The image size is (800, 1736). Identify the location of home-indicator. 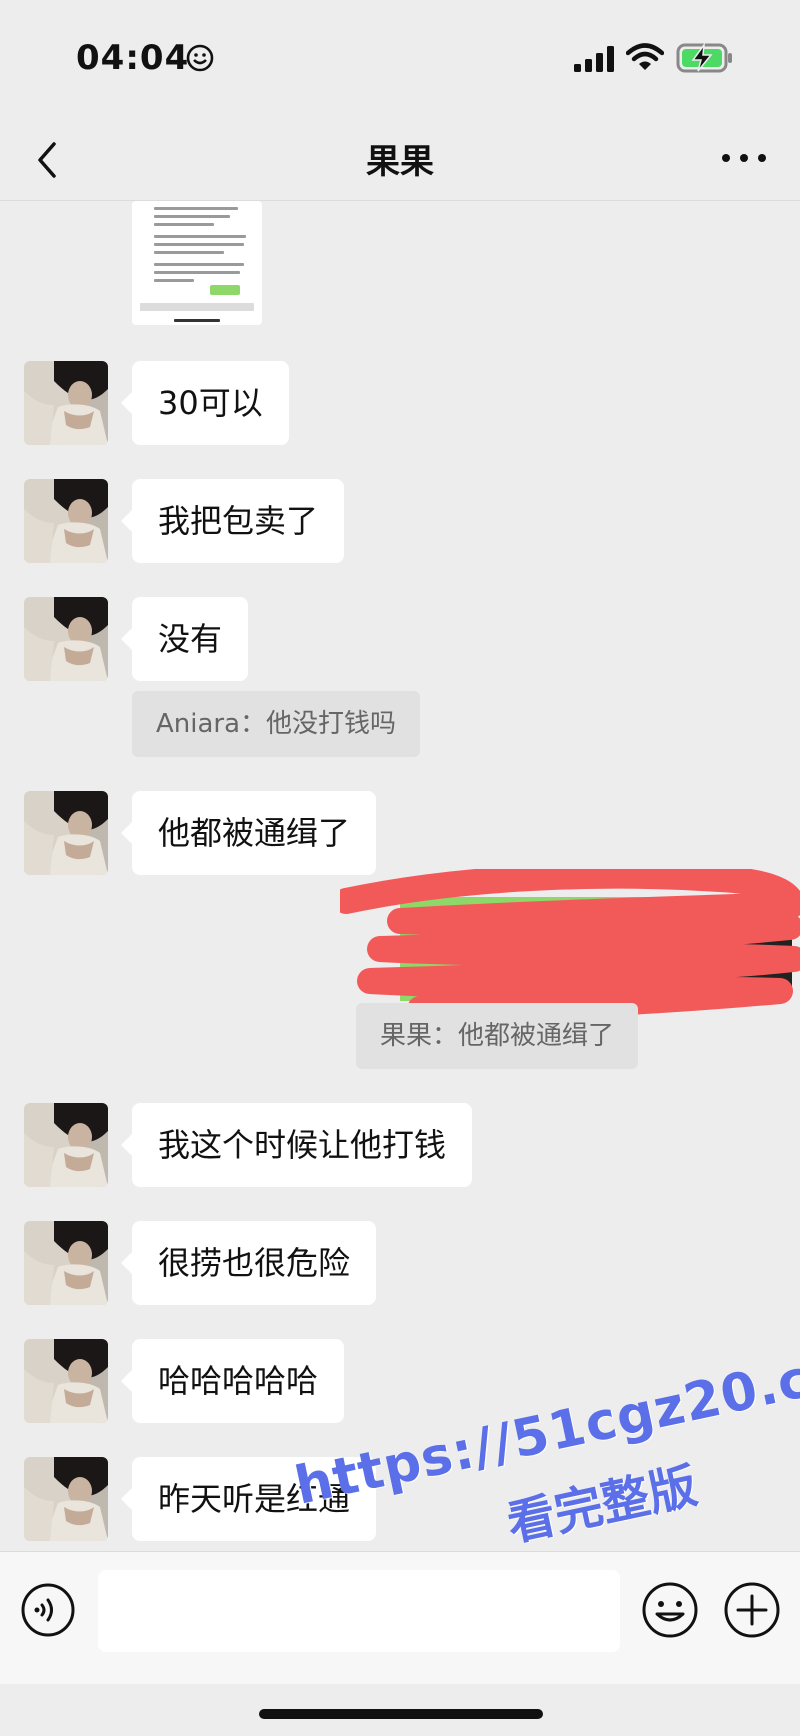
(401, 1714).